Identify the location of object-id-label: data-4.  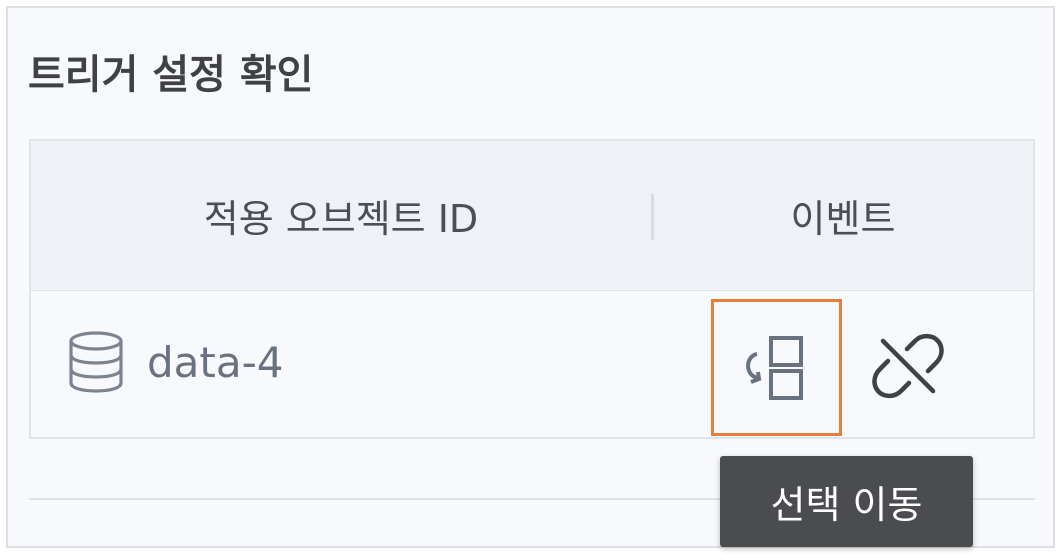
(215, 362).